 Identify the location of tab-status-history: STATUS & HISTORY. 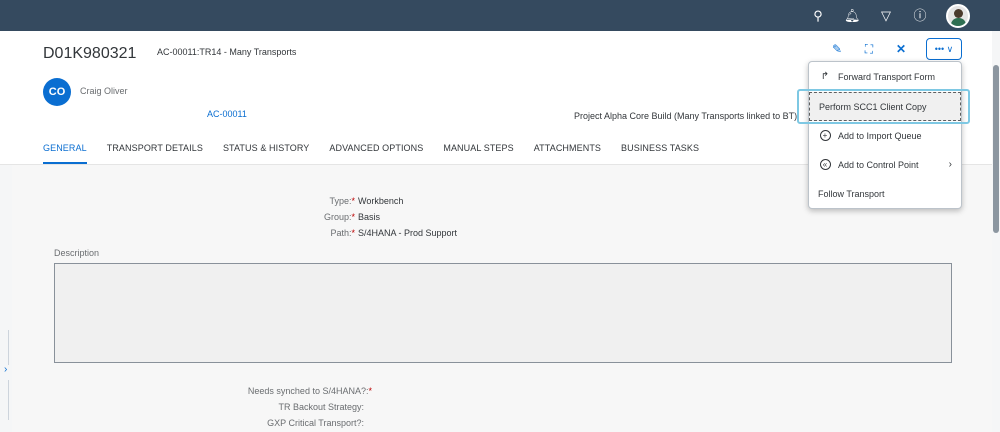
(266, 153).